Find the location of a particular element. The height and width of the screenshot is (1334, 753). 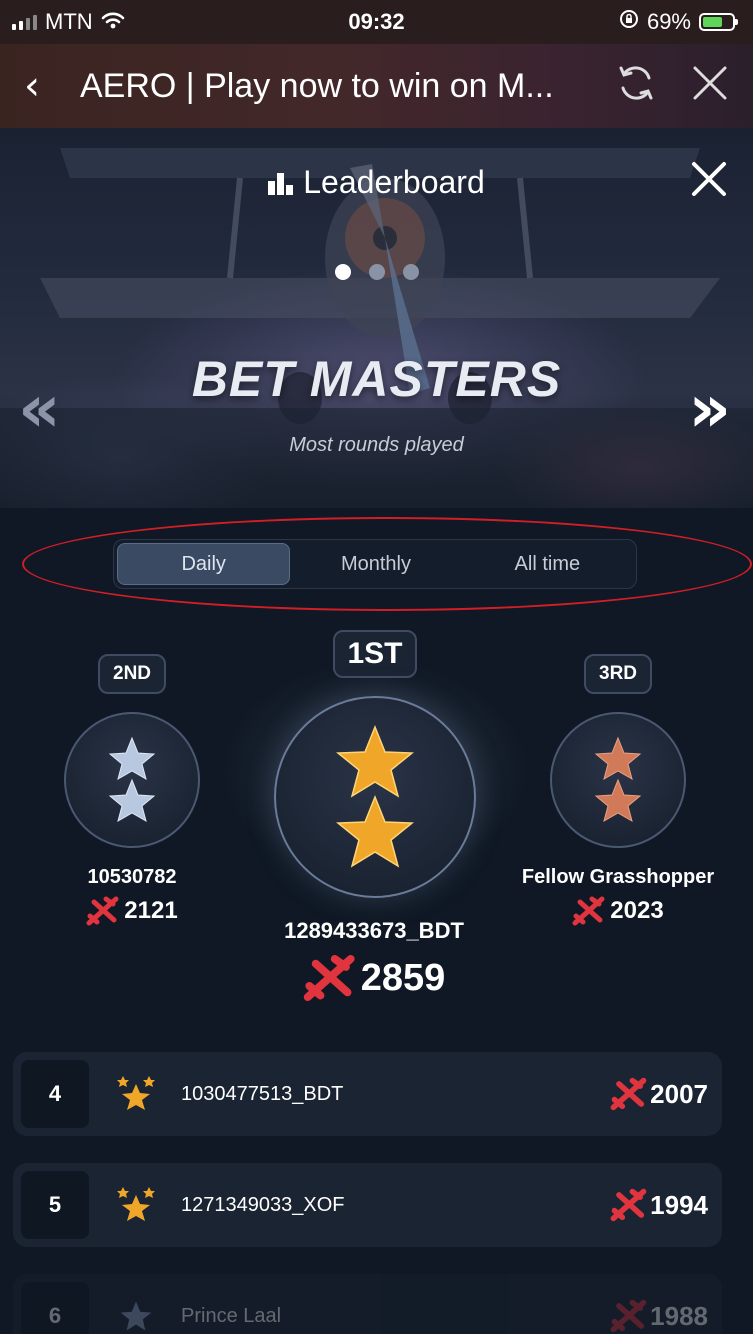

rank-badge-first: 1ST is located at coordinates (375, 654).